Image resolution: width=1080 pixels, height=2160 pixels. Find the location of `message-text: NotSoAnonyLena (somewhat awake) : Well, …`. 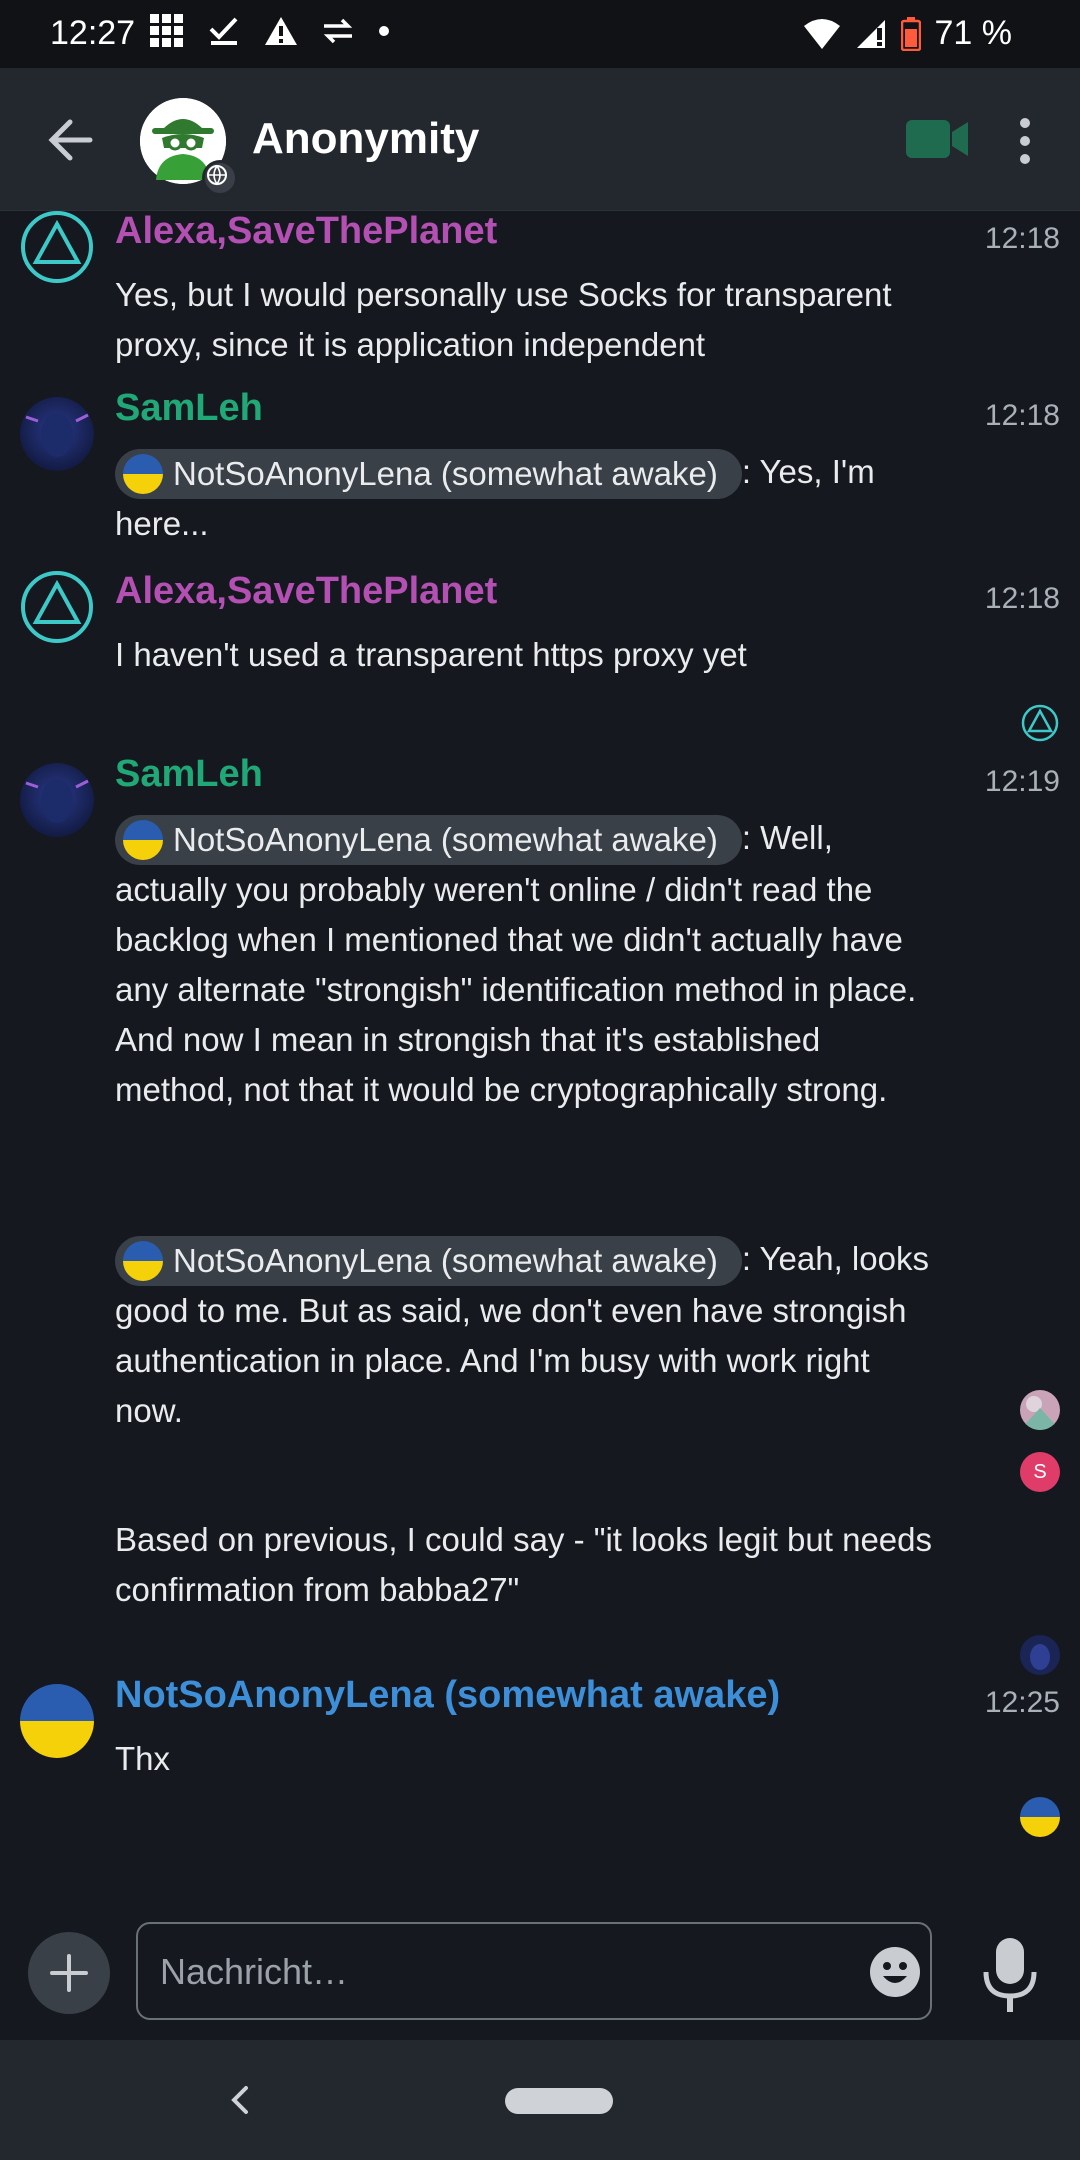

message-text: NotSoAnonyLena (somewhat awake) : Well, … is located at coordinates (530, 964).